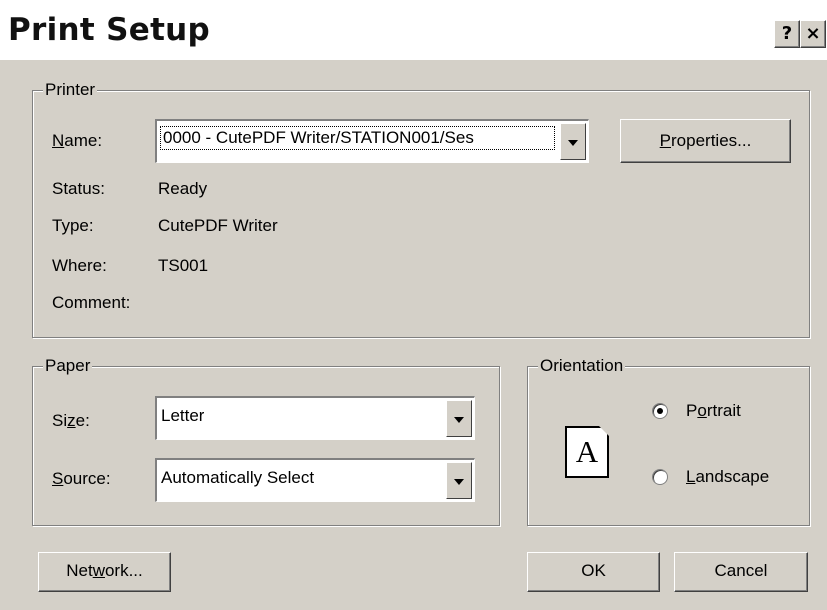 This screenshot has height=610, width=827. What do you see at coordinates (787, 34) in the screenshot?
I see `help-button: ?` at bounding box center [787, 34].